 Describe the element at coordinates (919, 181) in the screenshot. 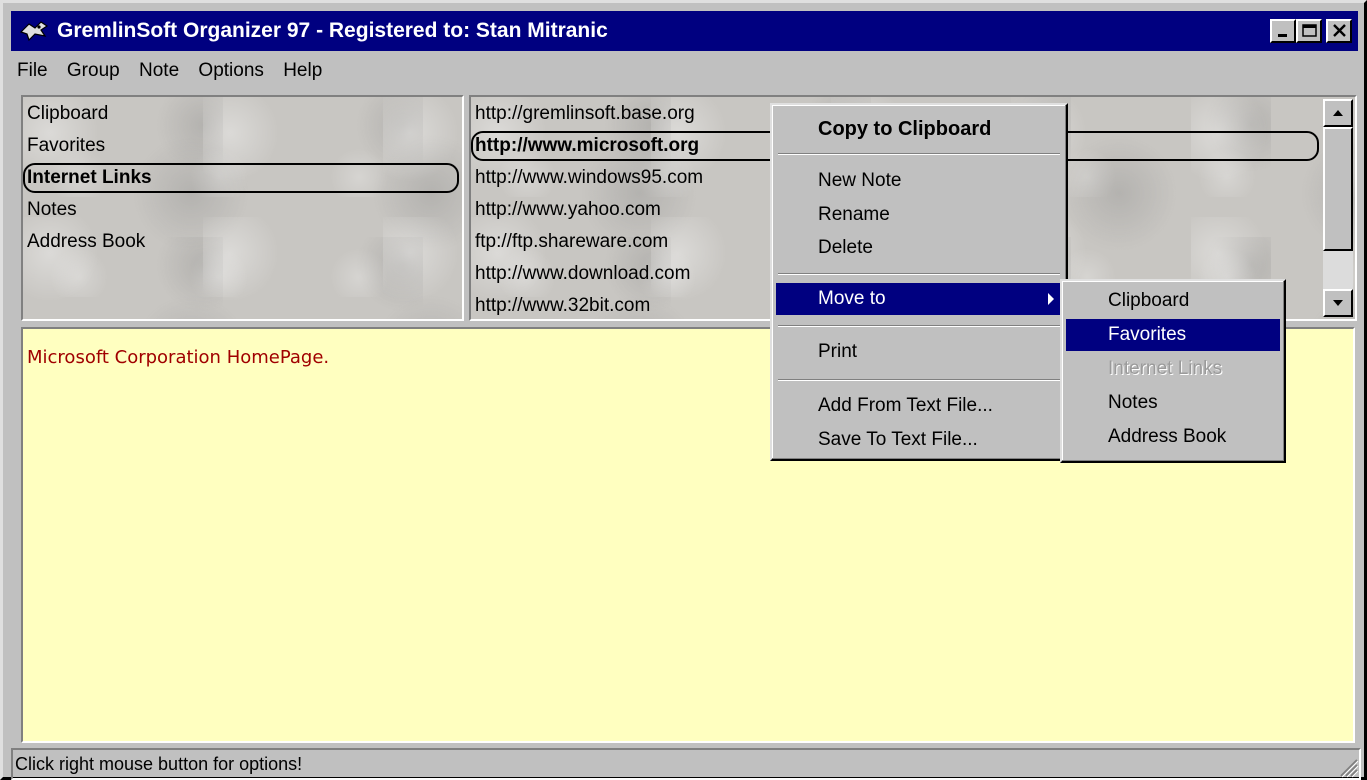

I see `menu-new-note: New Note` at that location.